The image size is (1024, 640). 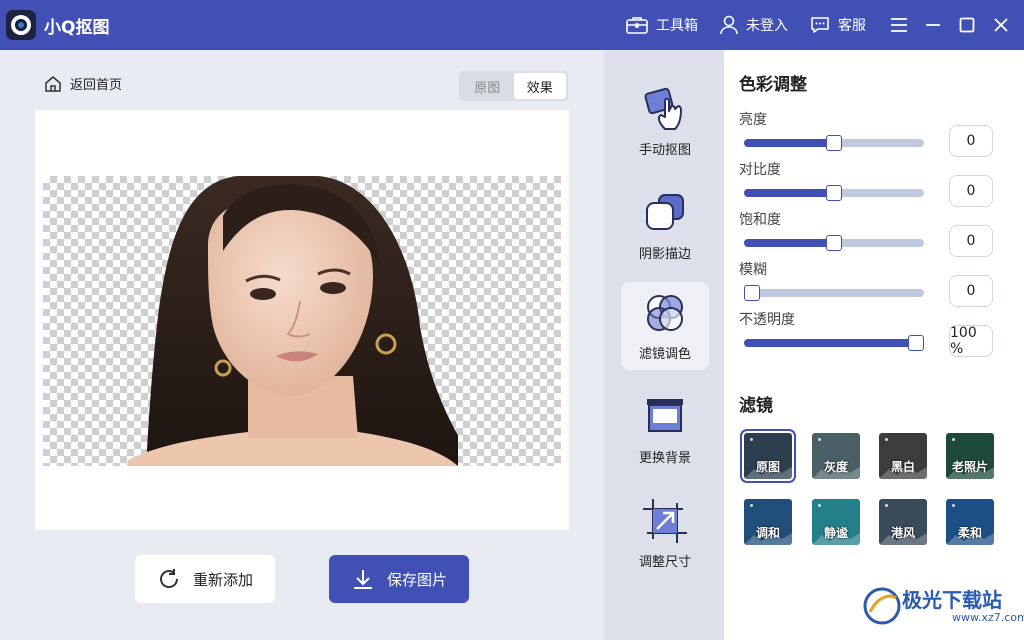 I want to click on blur-label: 模糊, so click(x=753, y=270).